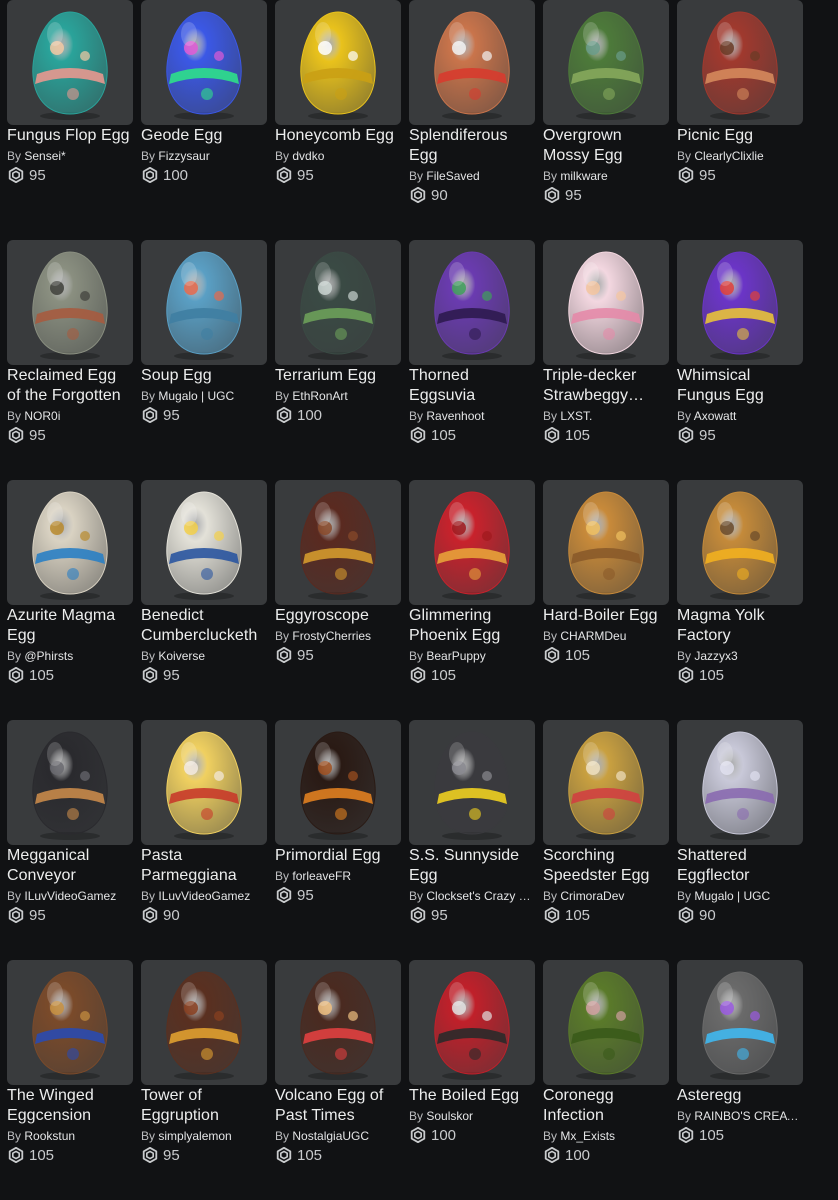  I want to click on creator-link: Sensei*, so click(44, 156).